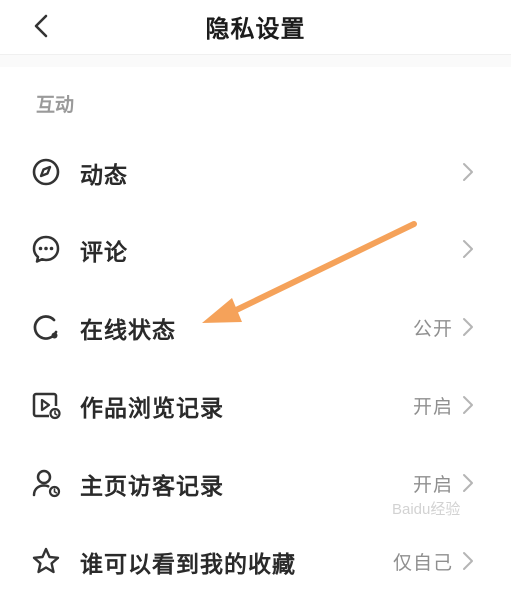 This screenshot has width=511, height=593. Describe the element at coordinates (46, 560) in the screenshot. I see `favorite-icon` at that location.